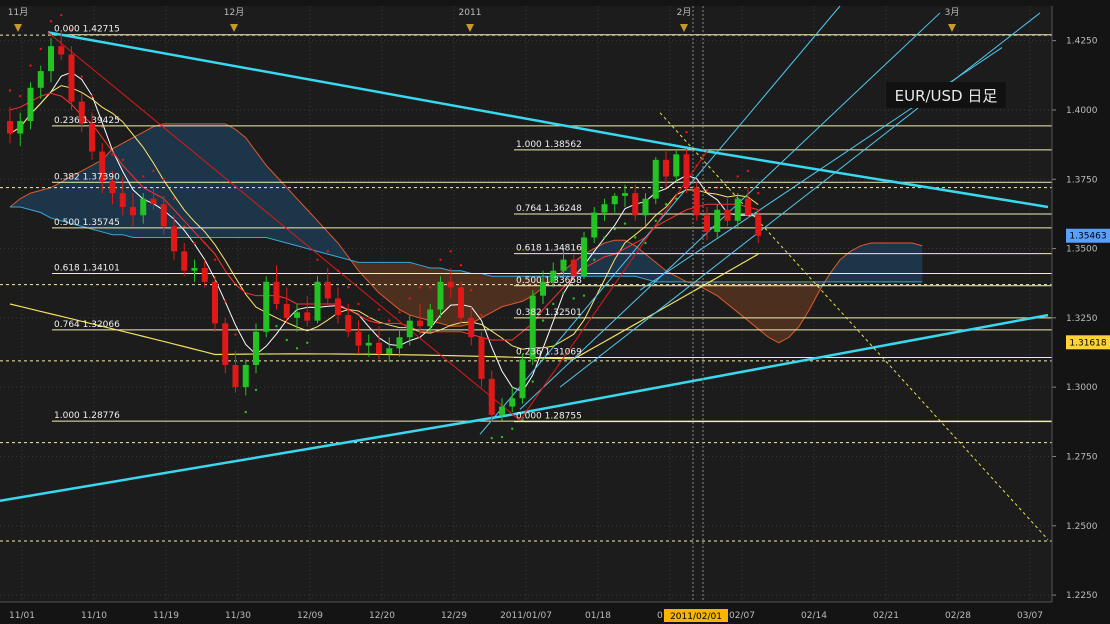 This screenshot has height=624, width=1110. Describe the element at coordinates (22, 616) in the screenshot. I see `date-tick-label: 11/01` at that location.